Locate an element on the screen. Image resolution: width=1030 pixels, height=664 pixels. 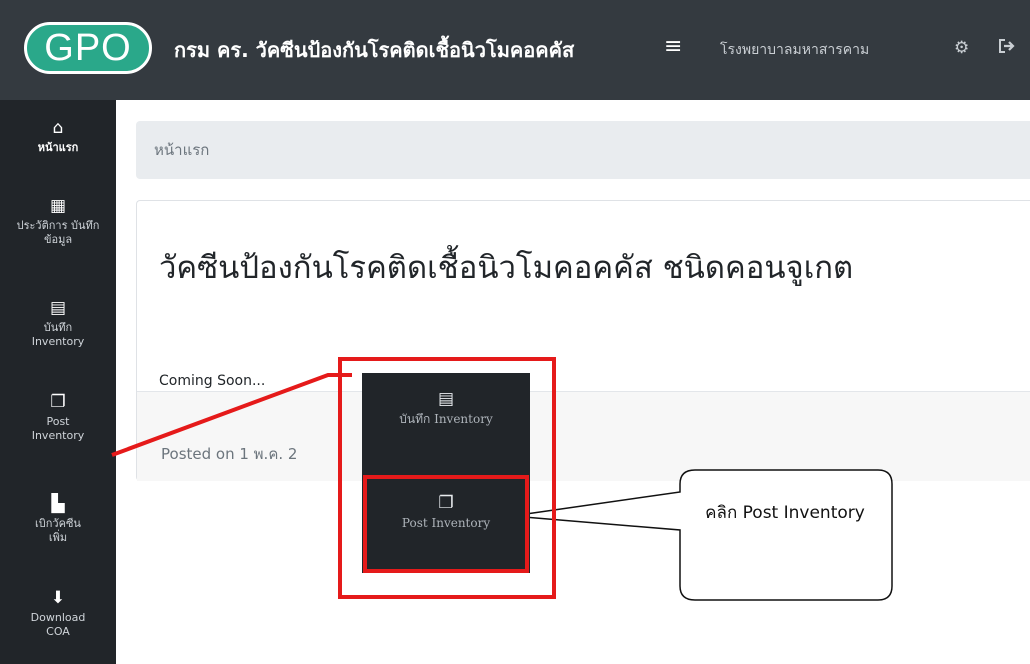
callout-bubble is located at coordinates (702, 535).